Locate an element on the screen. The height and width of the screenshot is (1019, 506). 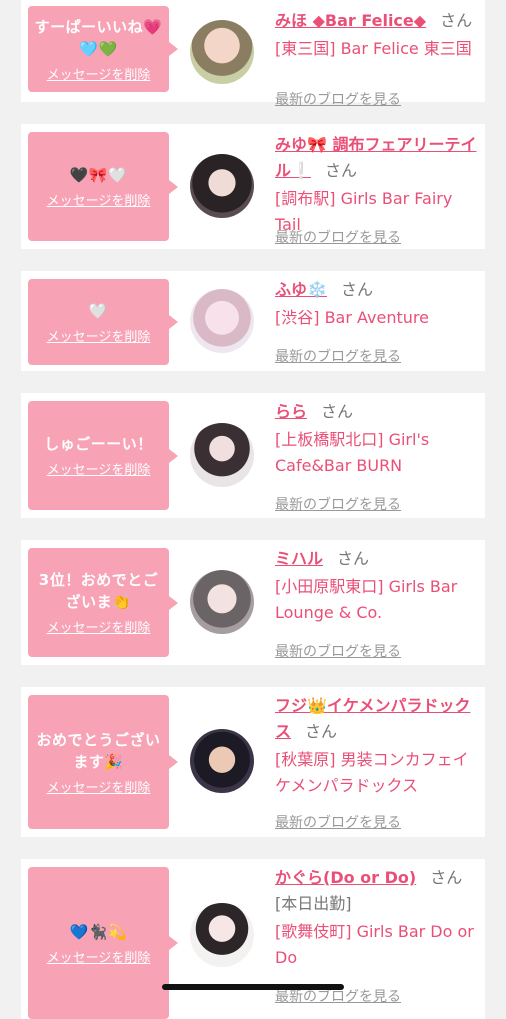
message-bubble: 🖤🎀🤍 メッセージを削除 is located at coordinates (103, 186).